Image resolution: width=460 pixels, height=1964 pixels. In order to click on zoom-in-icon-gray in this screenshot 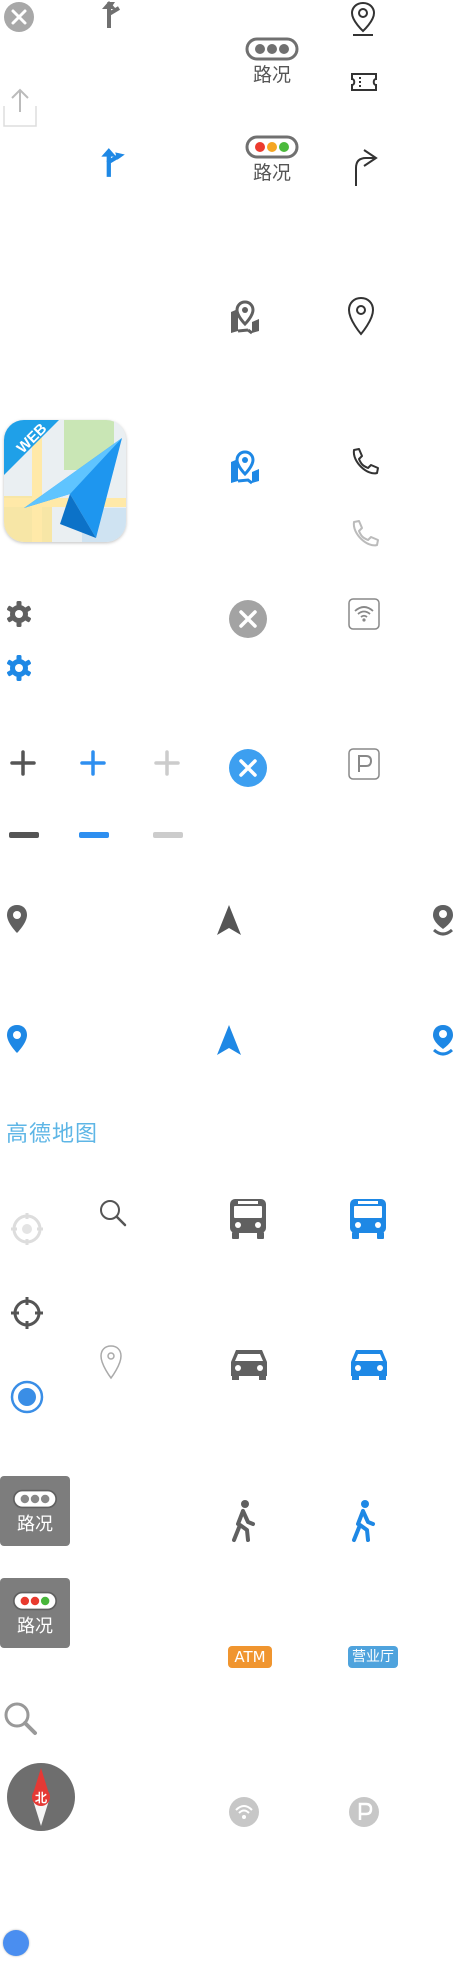, I will do `click(23, 763)`.